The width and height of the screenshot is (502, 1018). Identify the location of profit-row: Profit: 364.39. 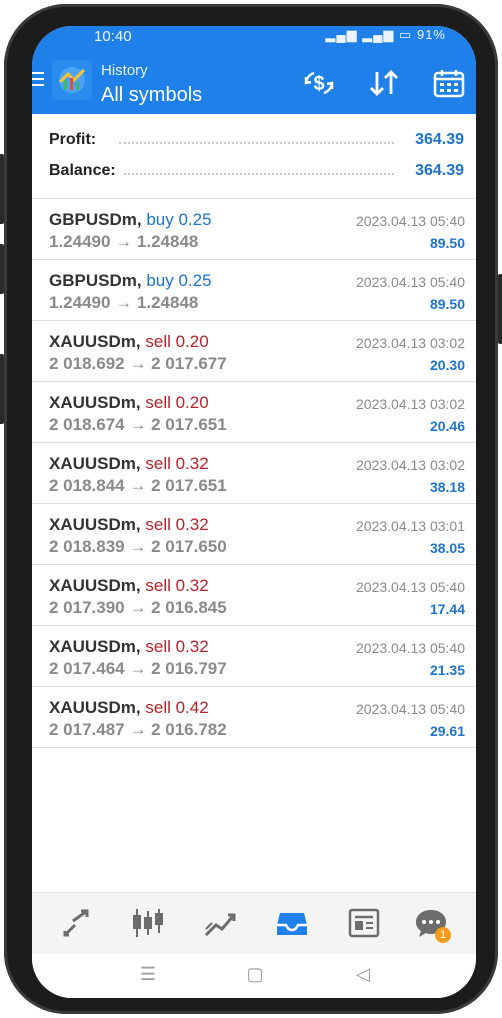
(256, 142).